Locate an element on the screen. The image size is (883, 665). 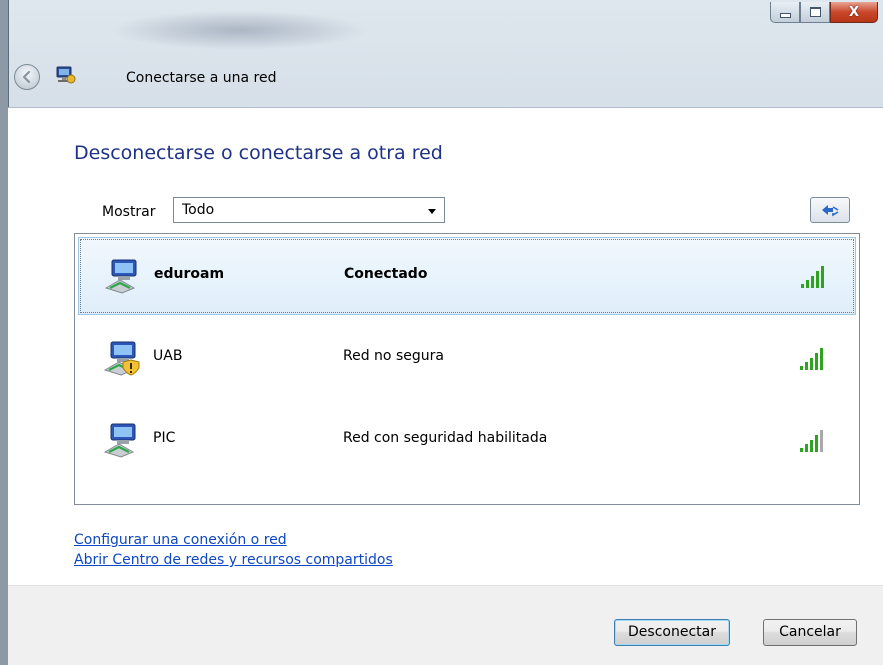
unsecured-network-icon is located at coordinates (121, 358).